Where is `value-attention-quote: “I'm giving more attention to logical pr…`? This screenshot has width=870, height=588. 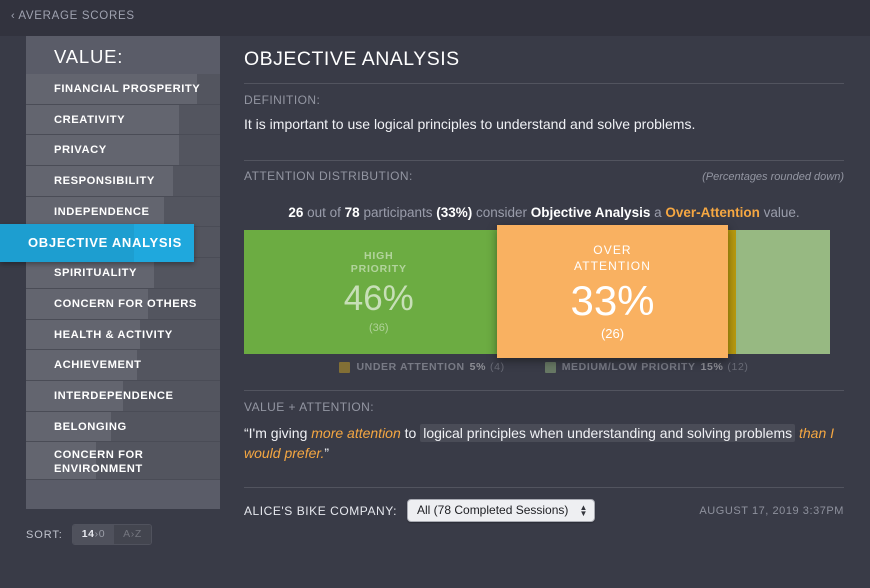 value-attention-quote: “I'm giving more attention to logical pr… is located at coordinates (544, 443).